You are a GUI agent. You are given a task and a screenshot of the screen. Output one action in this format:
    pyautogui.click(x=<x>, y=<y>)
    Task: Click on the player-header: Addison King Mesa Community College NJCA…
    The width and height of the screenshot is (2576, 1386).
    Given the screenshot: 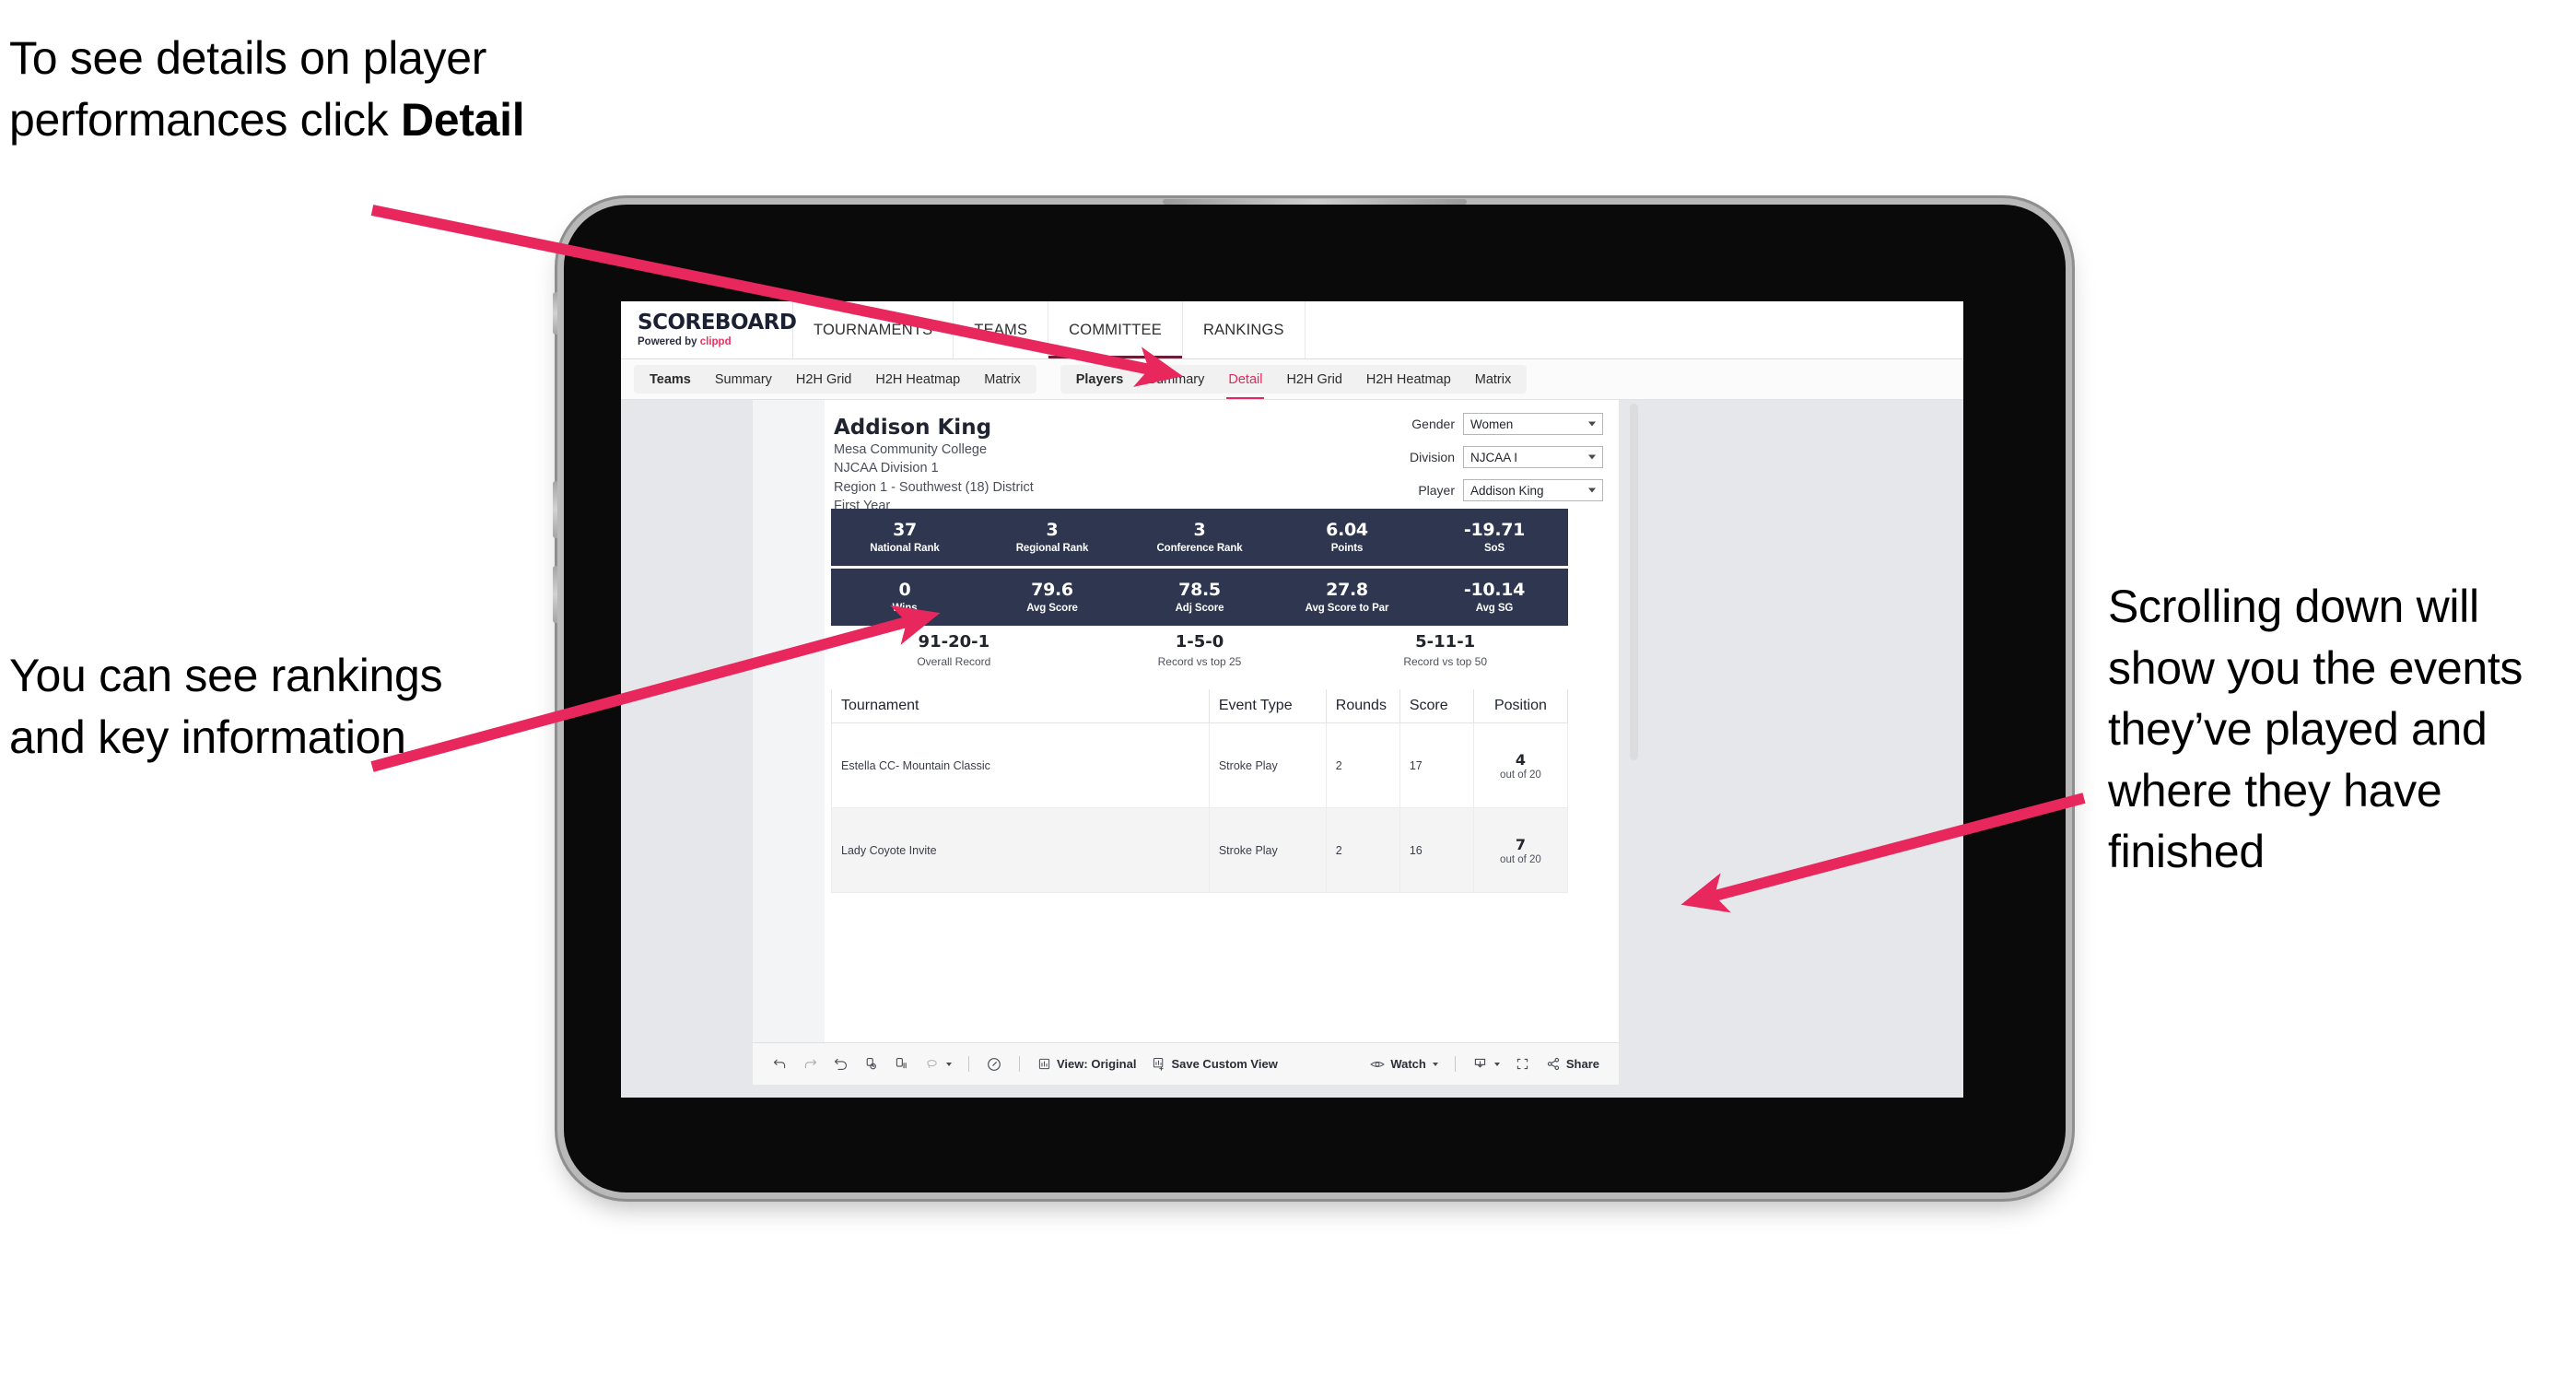 What is the action you would take?
    pyautogui.click(x=934, y=466)
    